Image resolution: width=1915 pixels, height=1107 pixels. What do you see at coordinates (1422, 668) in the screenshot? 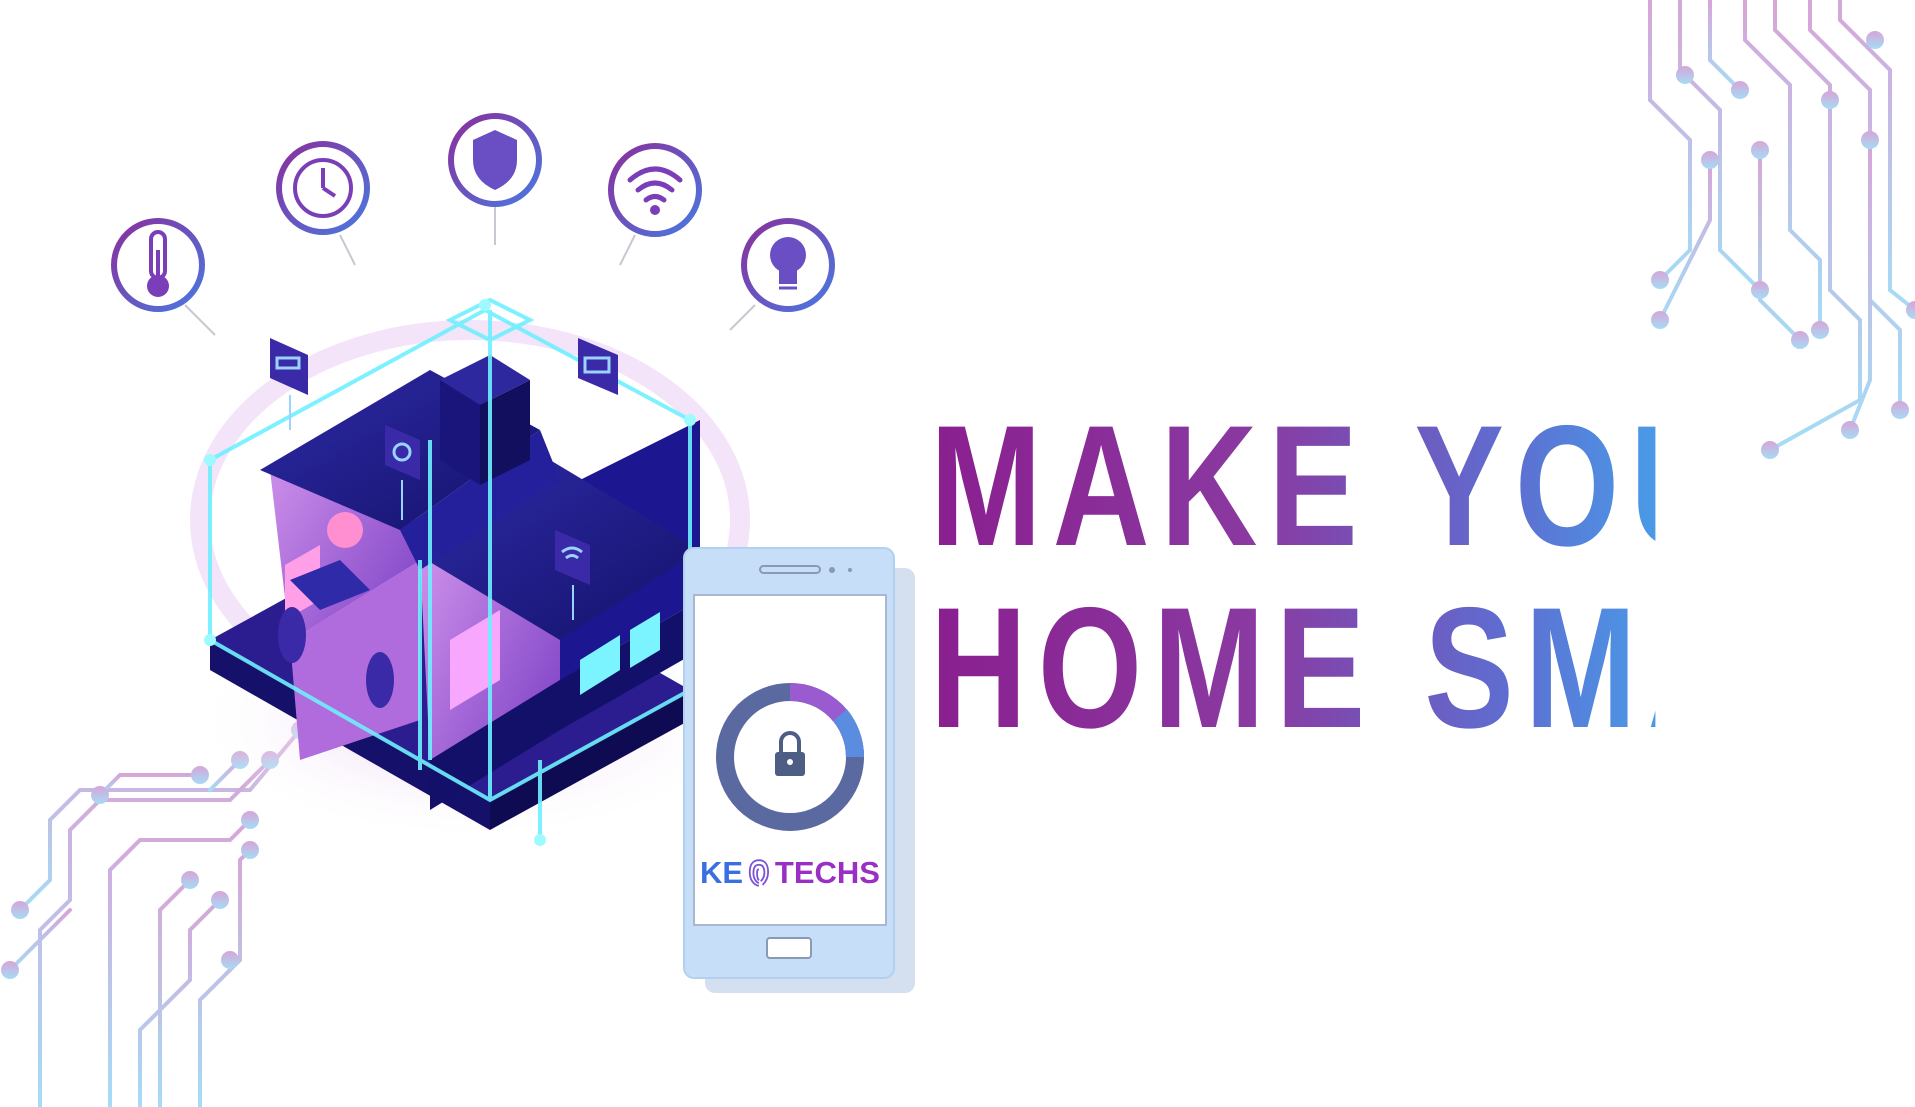
I see `headline-line-2: HOME SMART` at bounding box center [1422, 668].